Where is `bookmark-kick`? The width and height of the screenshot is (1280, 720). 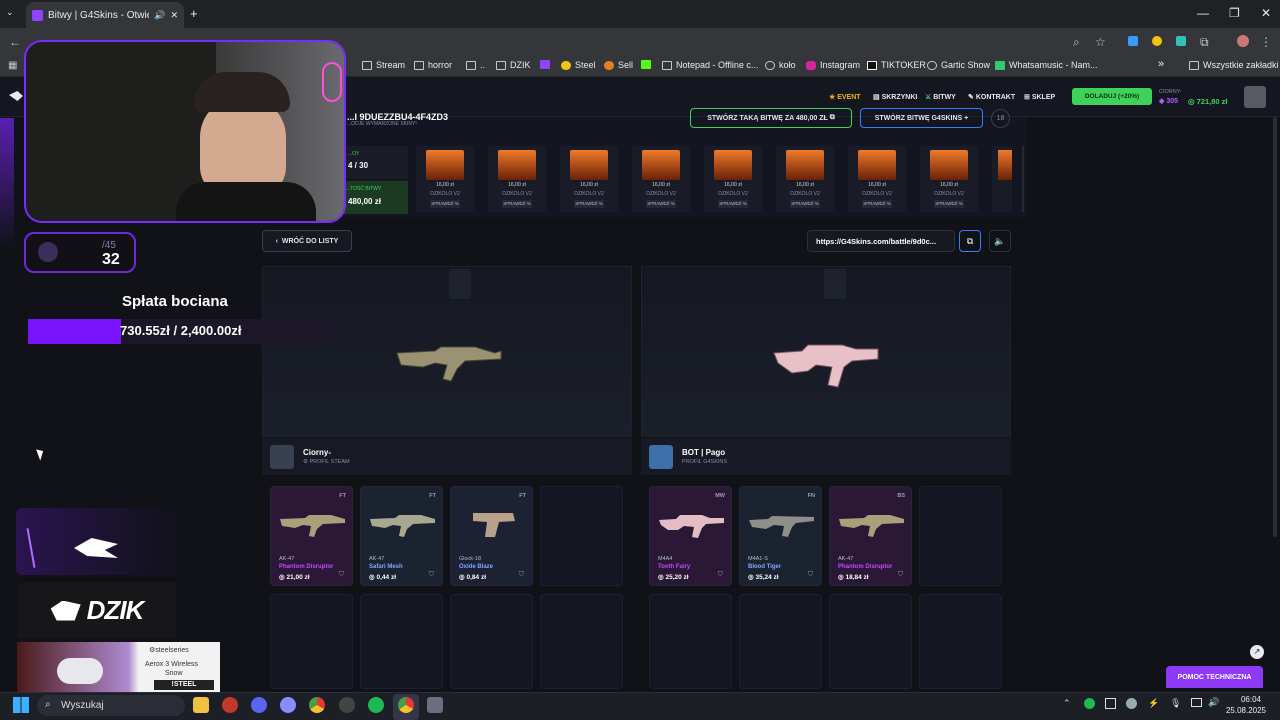
bookmark-kick is located at coordinates (646, 64).